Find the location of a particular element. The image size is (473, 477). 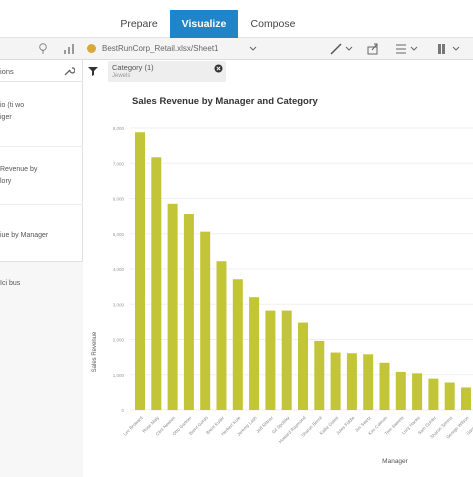

chart-title: Sales Revenue by Manager and Category is located at coordinates (225, 101).